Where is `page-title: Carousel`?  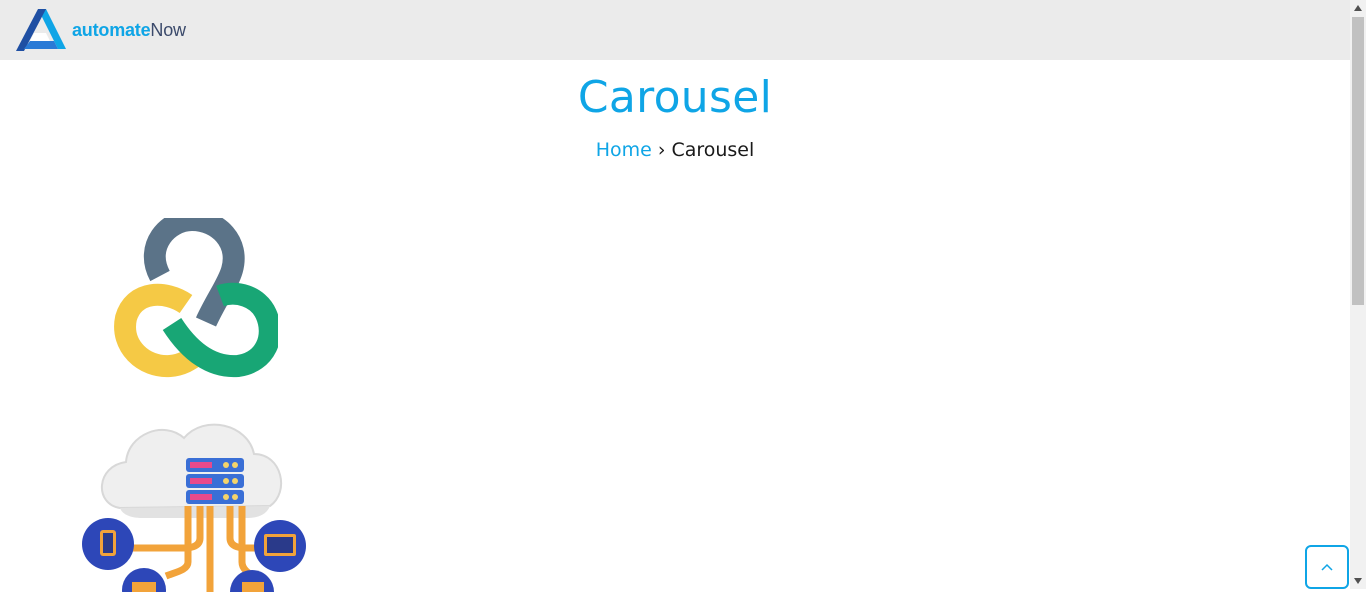 page-title: Carousel is located at coordinates (675, 97).